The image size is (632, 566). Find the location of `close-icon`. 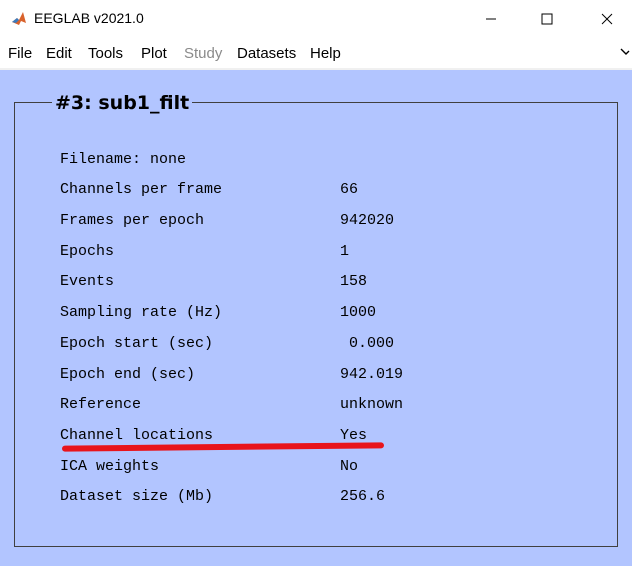

close-icon is located at coordinates (607, 19).